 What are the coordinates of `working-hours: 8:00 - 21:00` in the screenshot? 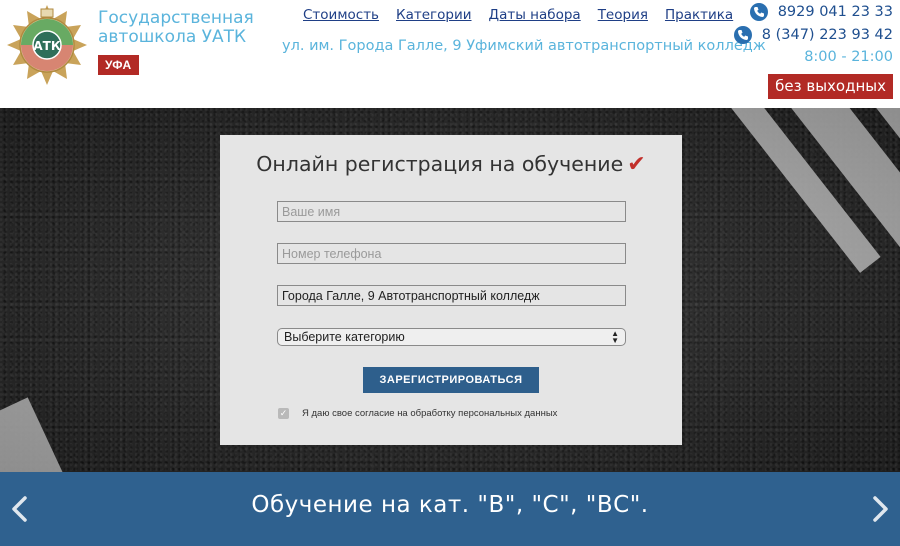 It's located at (848, 57).